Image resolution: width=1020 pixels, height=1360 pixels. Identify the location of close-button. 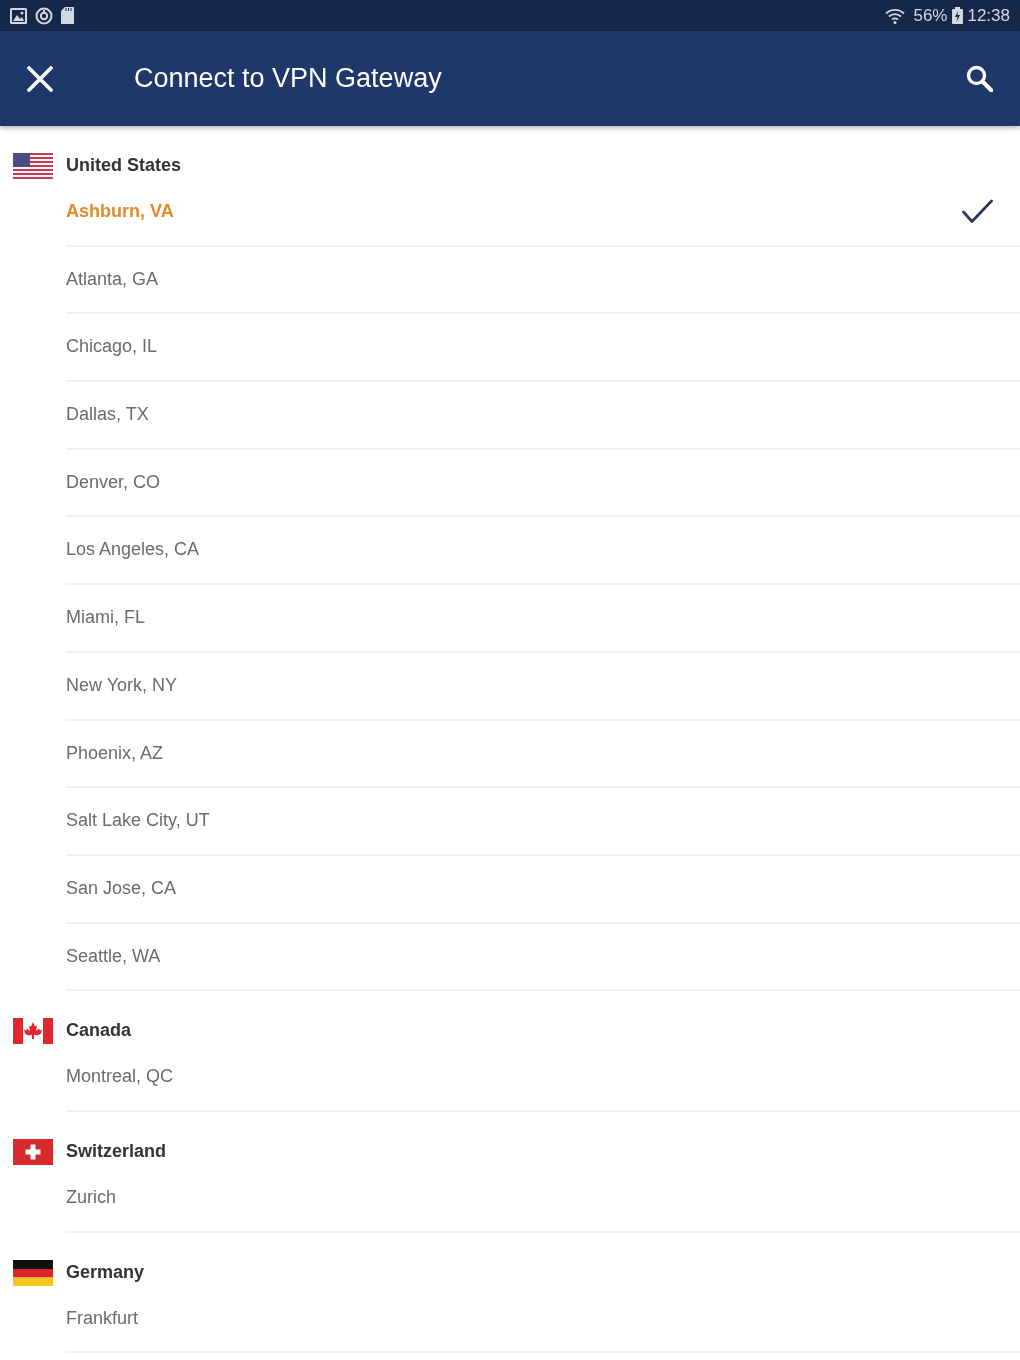
(40, 78).